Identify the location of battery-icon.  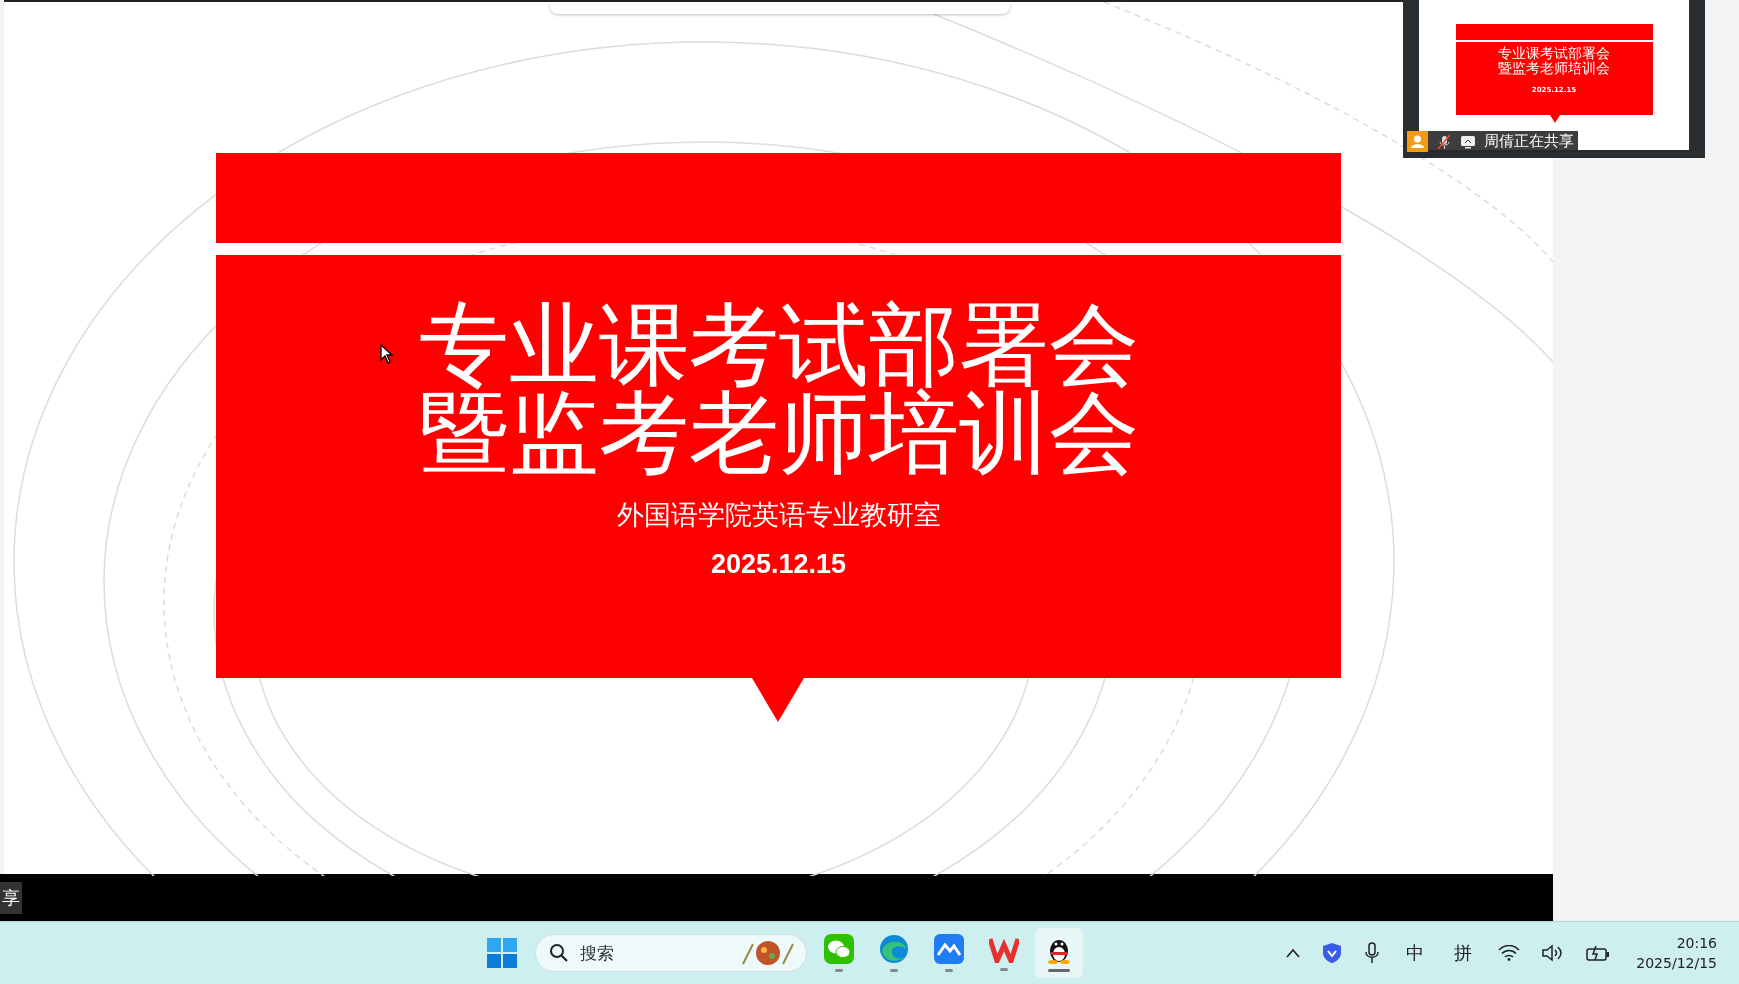
(1598, 953).